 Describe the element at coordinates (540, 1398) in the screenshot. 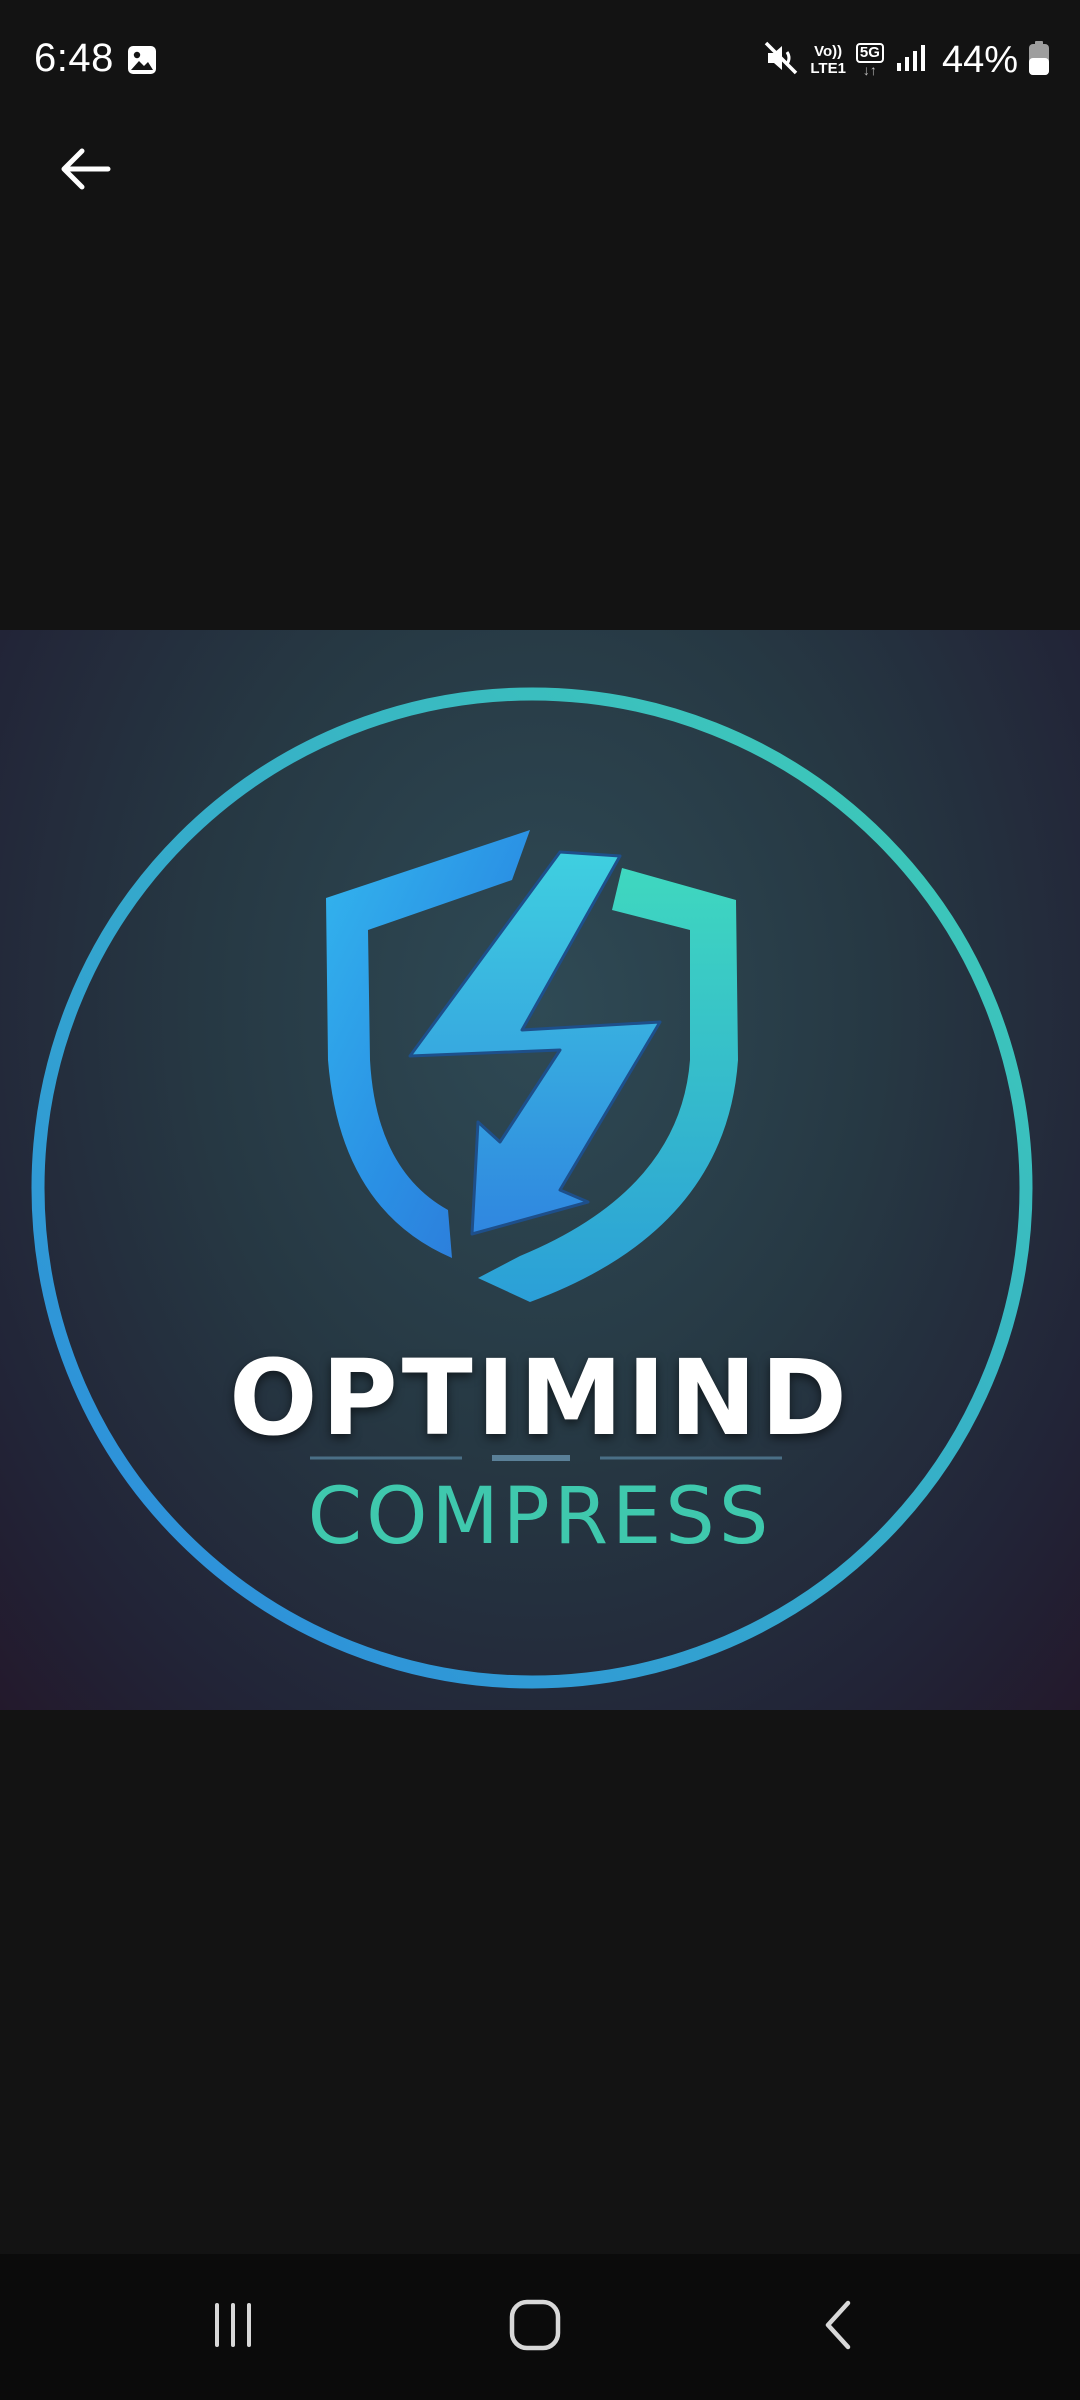

I see `logo-title: OPTIMIND` at that location.